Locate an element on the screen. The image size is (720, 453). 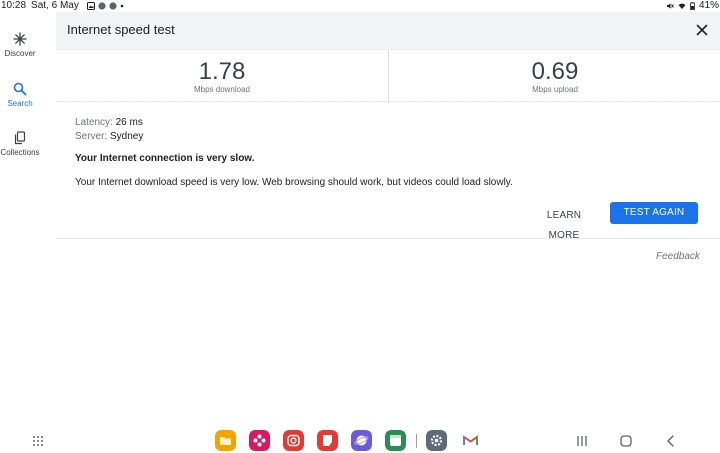
server-row: Server: Sydney is located at coordinates (109, 137).